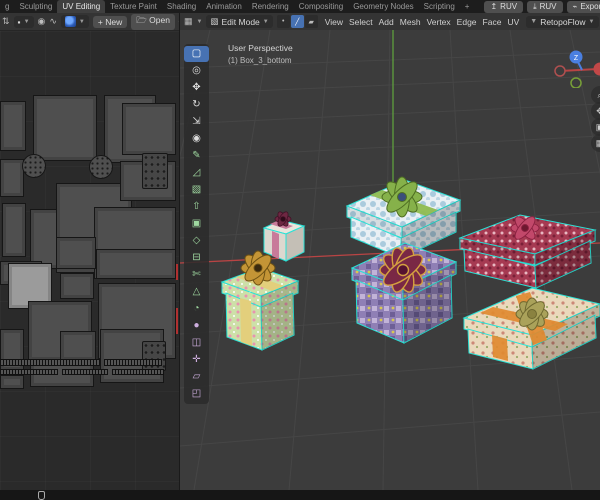 Image resolution: width=600 pixels, height=500 pixels. What do you see at coordinates (214, 21) in the screenshot?
I see `mode-icon: ▧` at bounding box center [214, 21].